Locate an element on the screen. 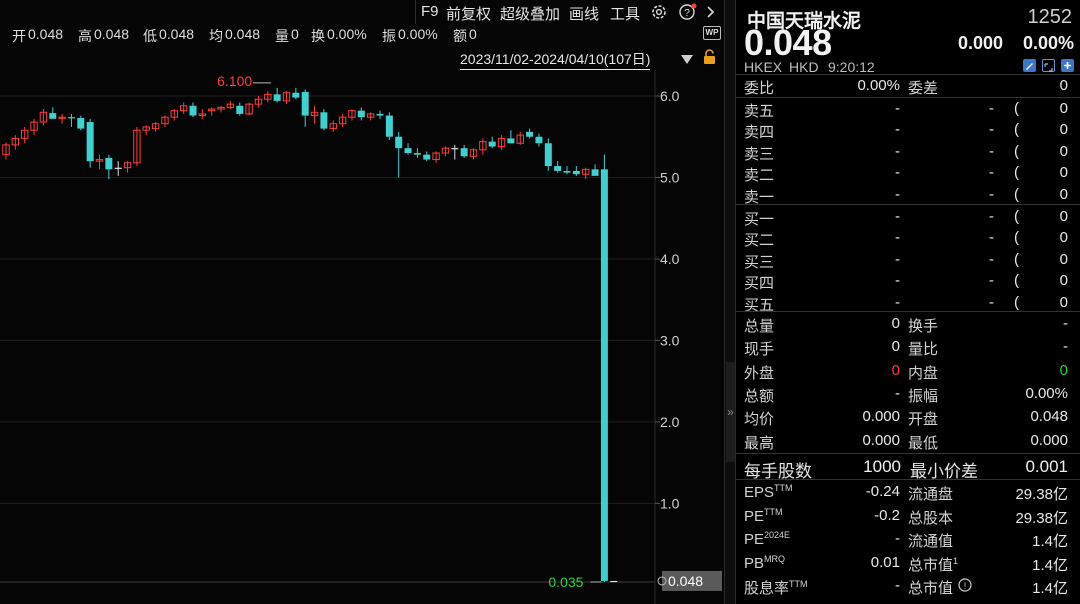 The height and width of the screenshot is (604, 1080). expand-icon is located at coordinates (1048, 65).